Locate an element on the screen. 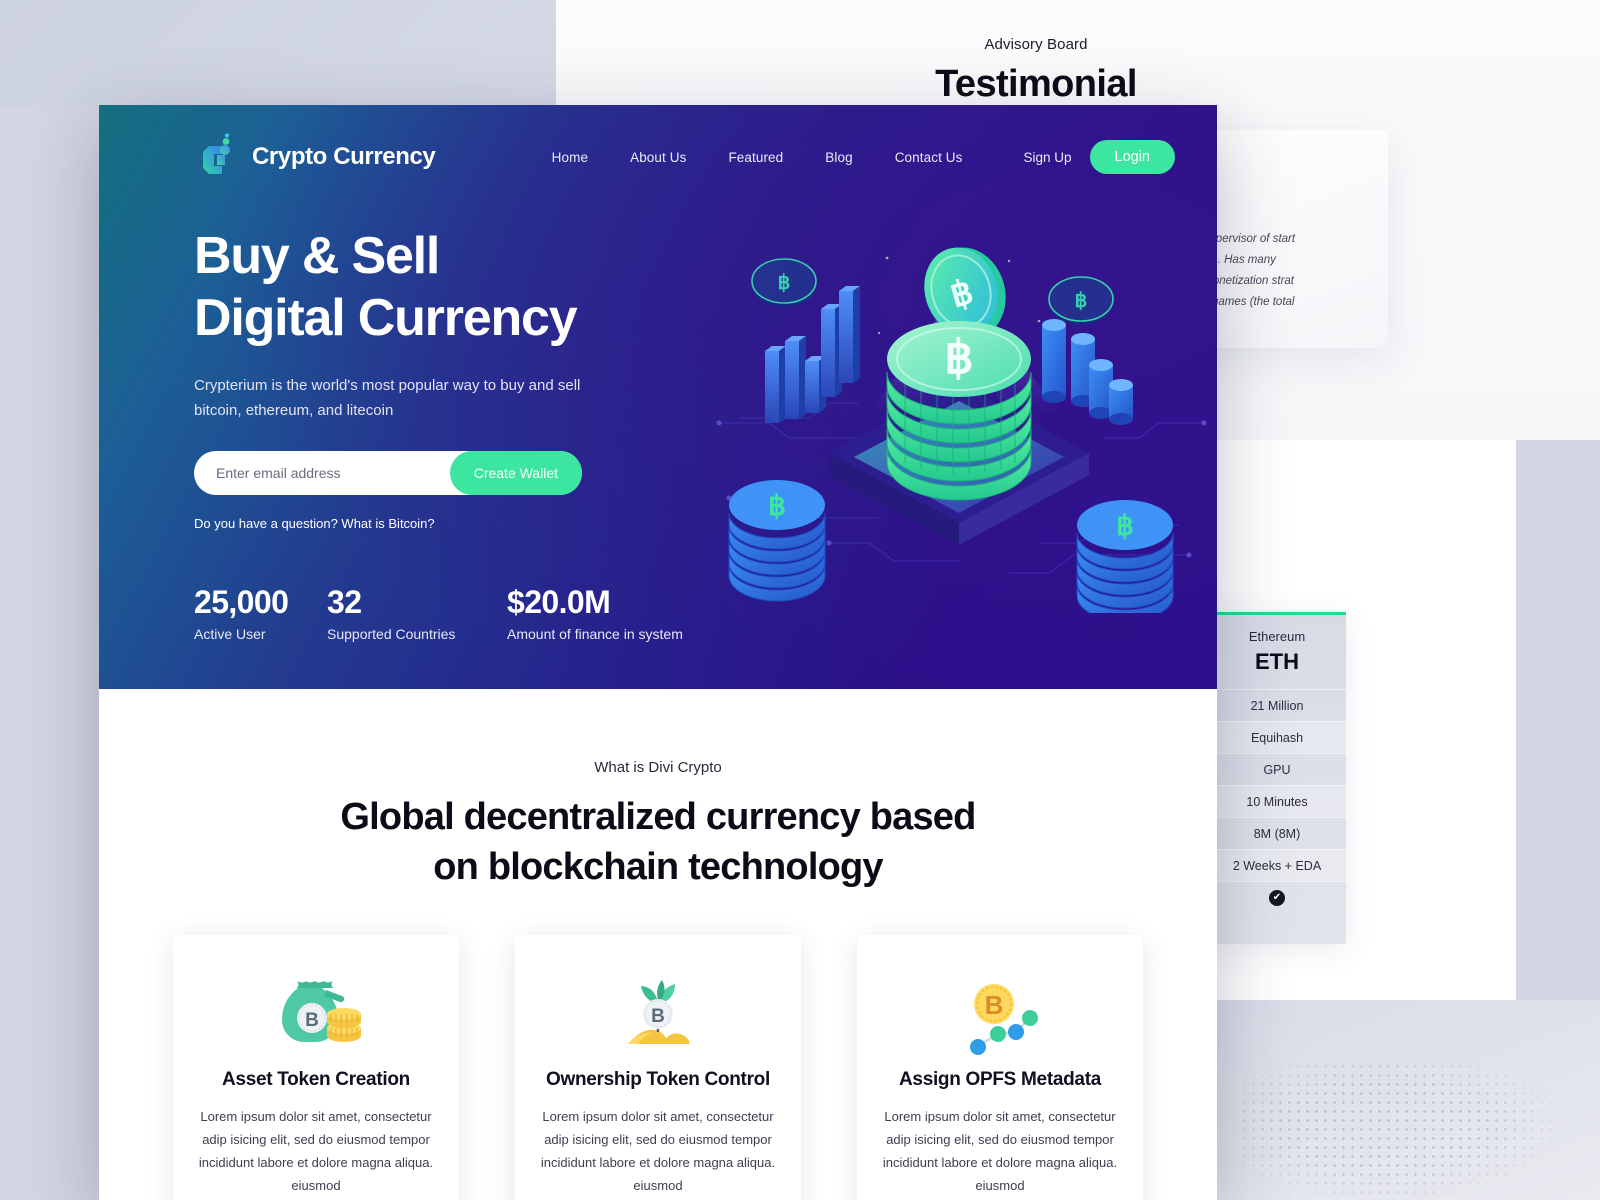 The height and width of the screenshot is (1200, 1600). nav-item-about-us: About Us is located at coordinates (658, 157).